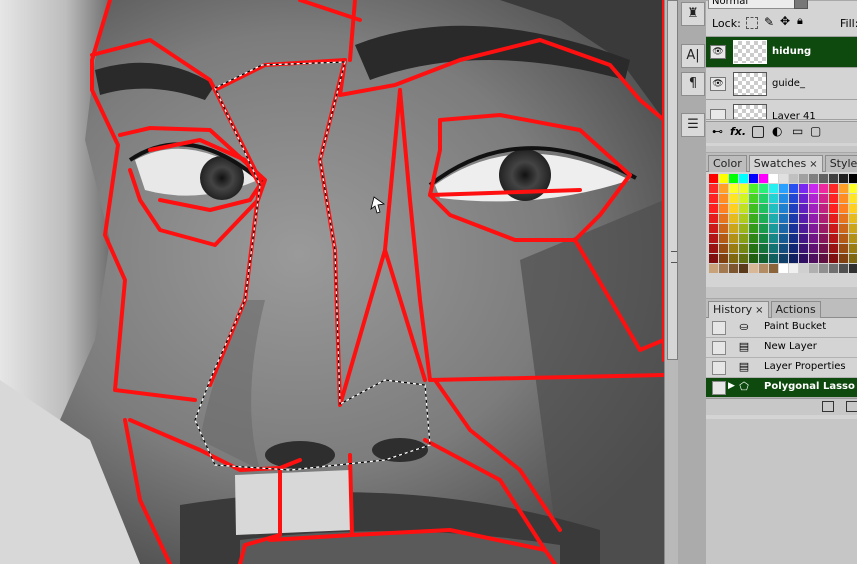 This screenshot has height=564, width=857. What do you see at coordinates (717, 131) in the screenshot?
I see `link-icon: ⊷` at bounding box center [717, 131].